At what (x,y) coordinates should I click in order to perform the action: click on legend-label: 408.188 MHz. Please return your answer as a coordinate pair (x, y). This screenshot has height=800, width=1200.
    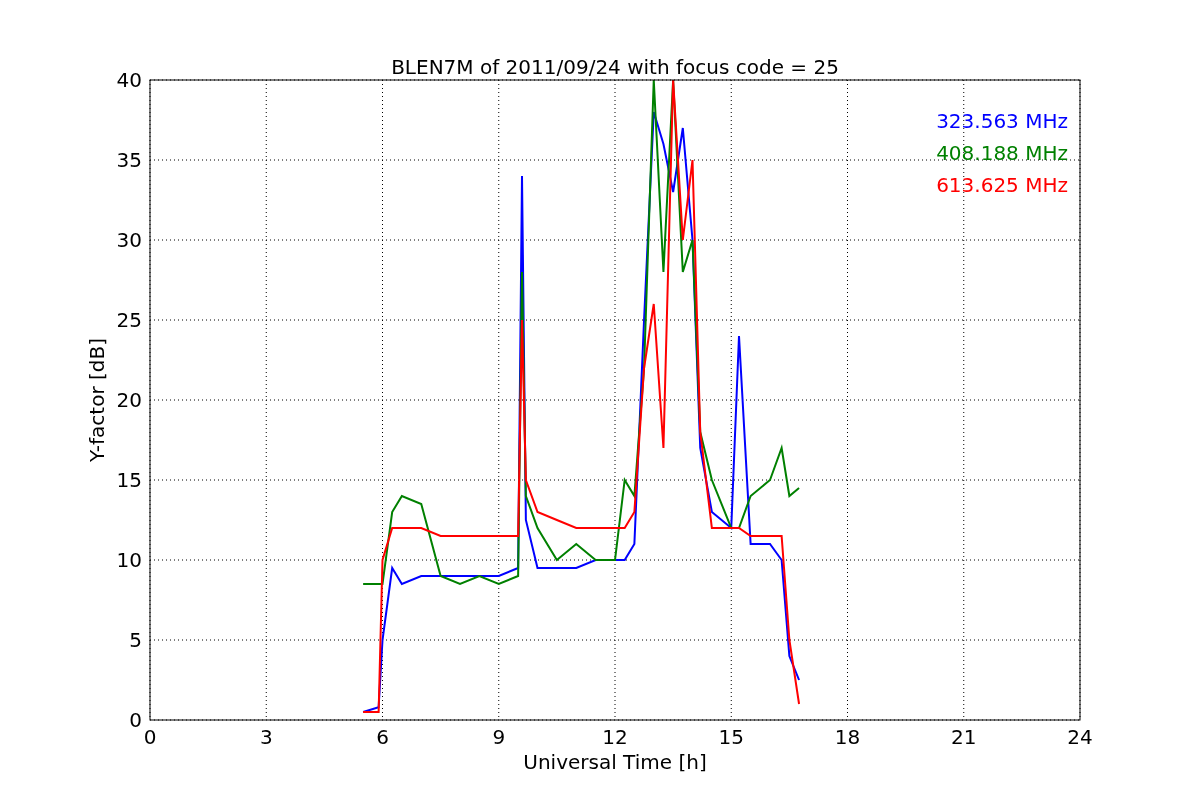
    Looking at the image, I should click on (1002, 153).